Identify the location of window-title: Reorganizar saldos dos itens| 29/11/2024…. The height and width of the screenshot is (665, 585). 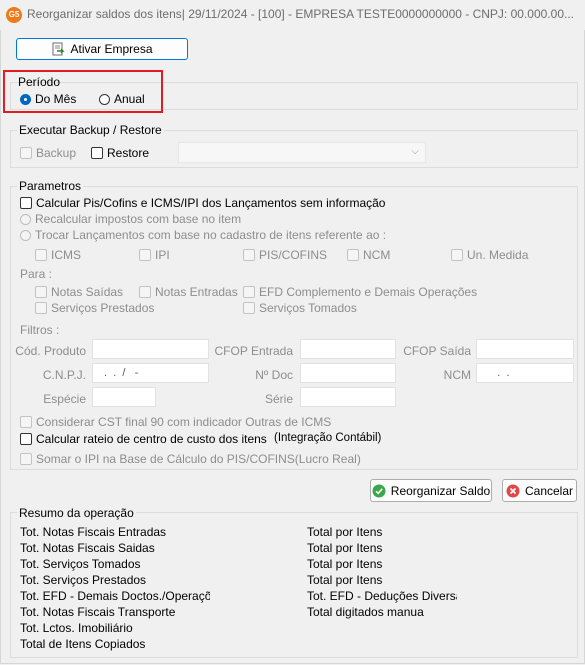
(300, 14).